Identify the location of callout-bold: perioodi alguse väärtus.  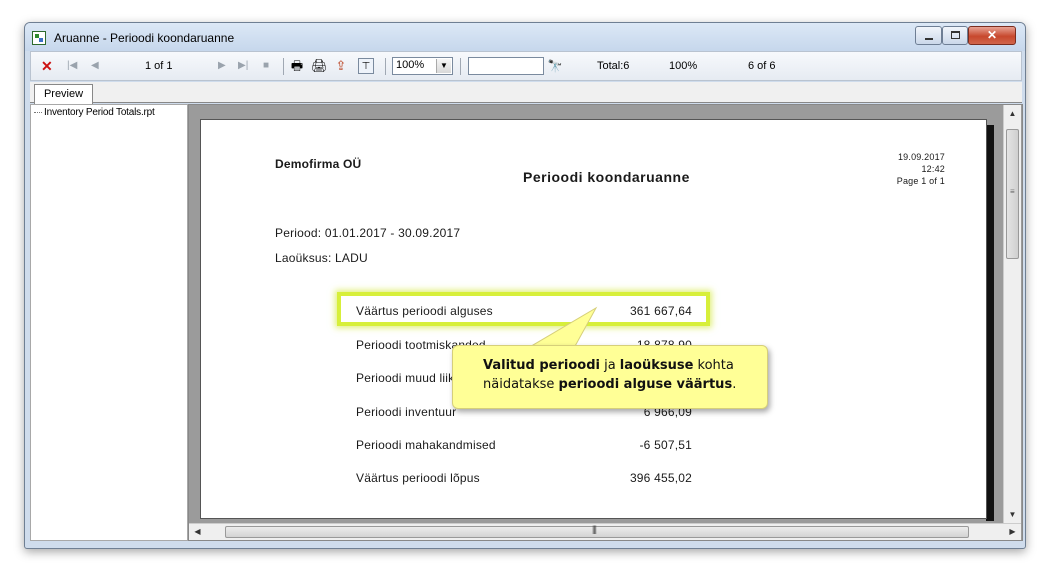
(645, 384).